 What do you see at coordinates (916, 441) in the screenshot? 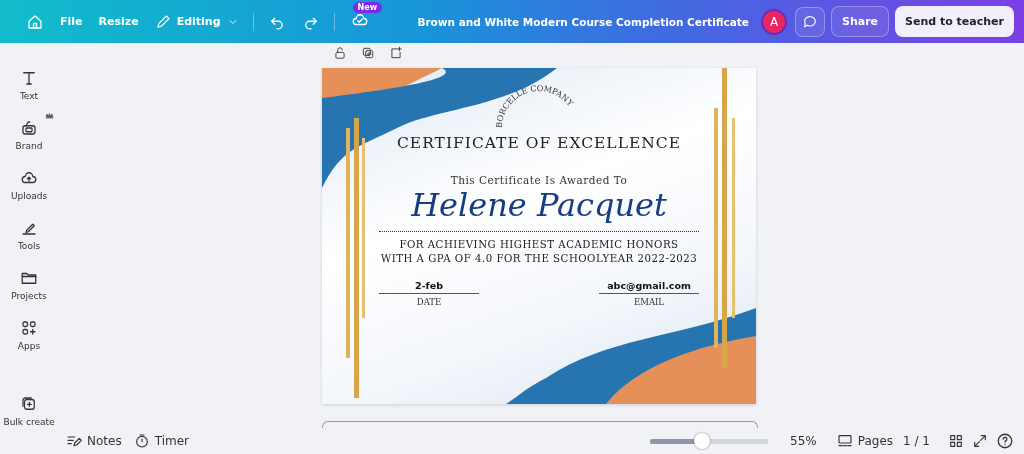
I see `page-count: 1 / 1` at bounding box center [916, 441].